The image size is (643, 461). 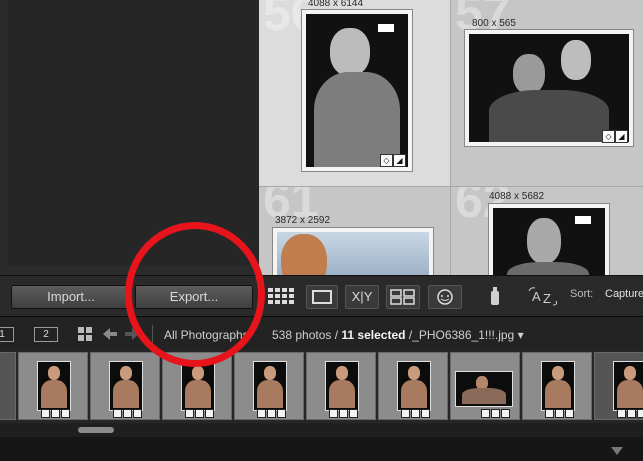 What do you see at coordinates (495, 296) in the screenshot?
I see `spray-can-icon` at bounding box center [495, 296].